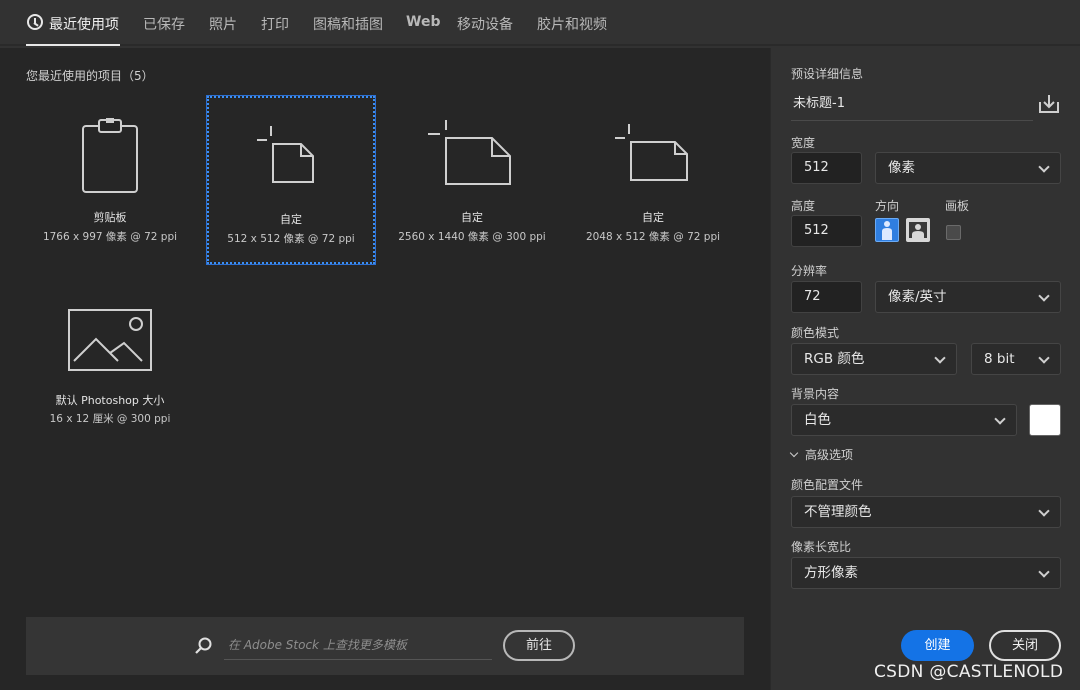 The height and width of the screenshot is (690, 1080). Describe the element at coordinates (826, 168) in the screenshot. I see `width-input: 512` at that location.